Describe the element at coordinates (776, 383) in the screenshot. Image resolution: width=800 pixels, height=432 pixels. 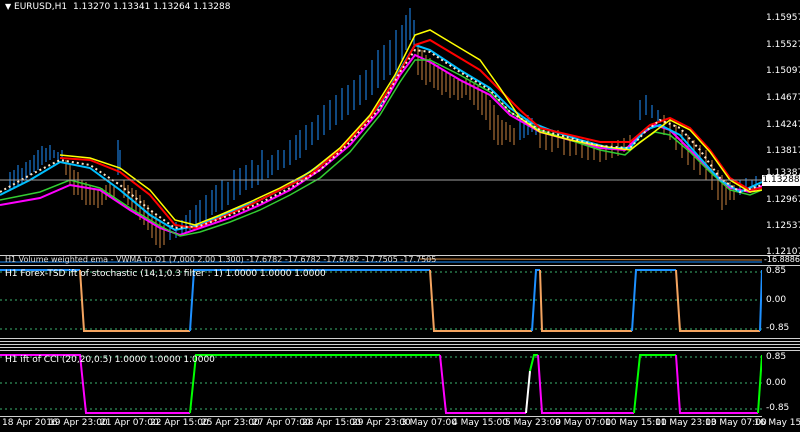
I see `cci-tick: 0.00` at that location.